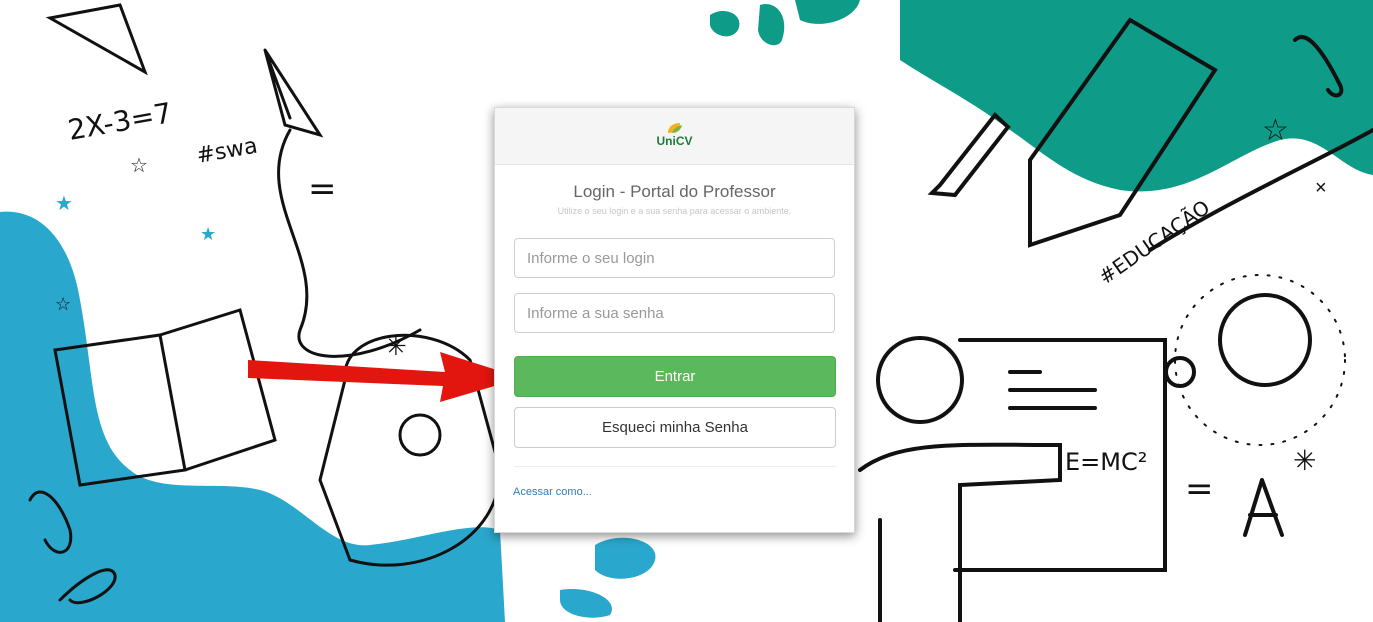 The image size is (1373, 622). I want to click on login-header: UniCV, so click(674, 136).